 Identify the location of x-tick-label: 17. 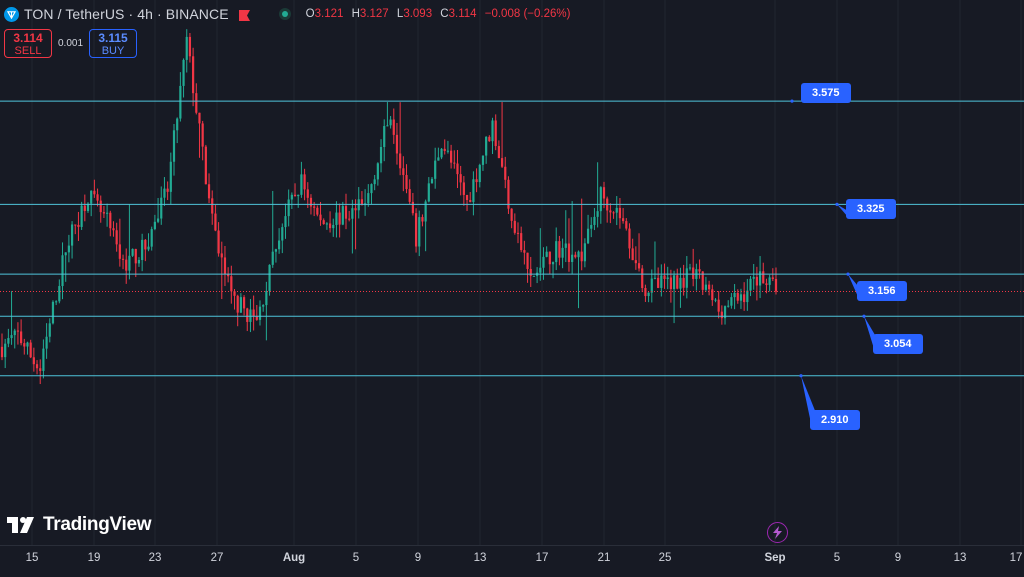
(1016, 558).